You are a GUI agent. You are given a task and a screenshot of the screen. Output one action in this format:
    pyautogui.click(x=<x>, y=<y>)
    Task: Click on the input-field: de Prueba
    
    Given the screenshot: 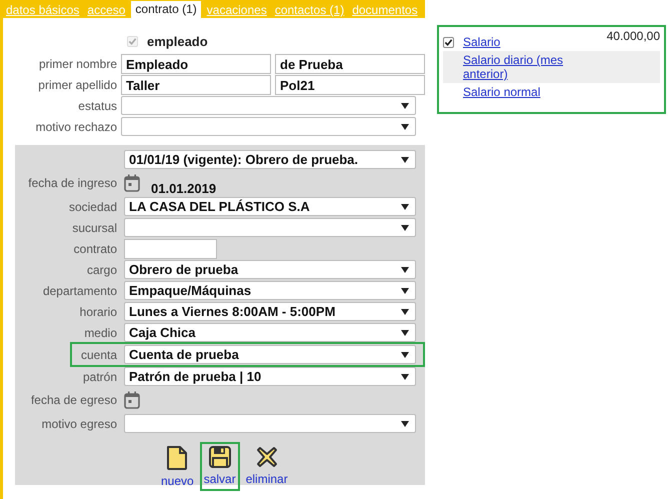 What is the action you would take?
    pyautogui.click(x=350, y=64)
    